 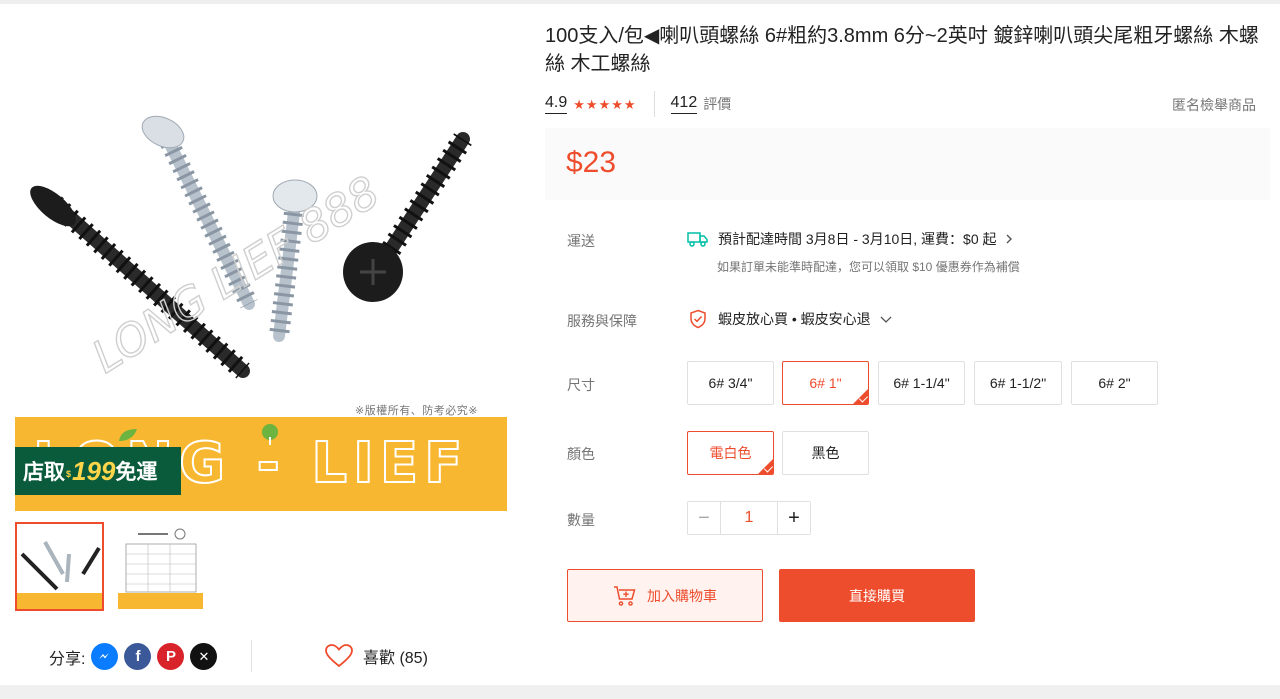 What do you see at coordinates (684, 104) in the screenshot?
I see `review-count: 412` at bounding box center [684, 104].